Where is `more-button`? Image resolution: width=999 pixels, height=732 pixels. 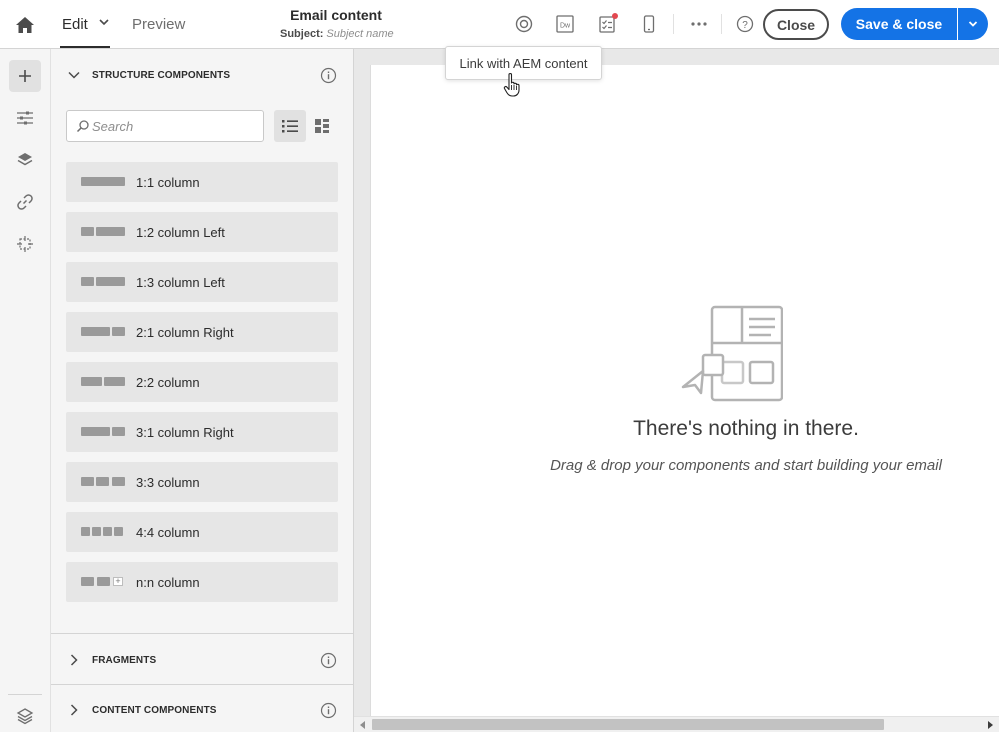
more-button is located at coordinates (699, 24).